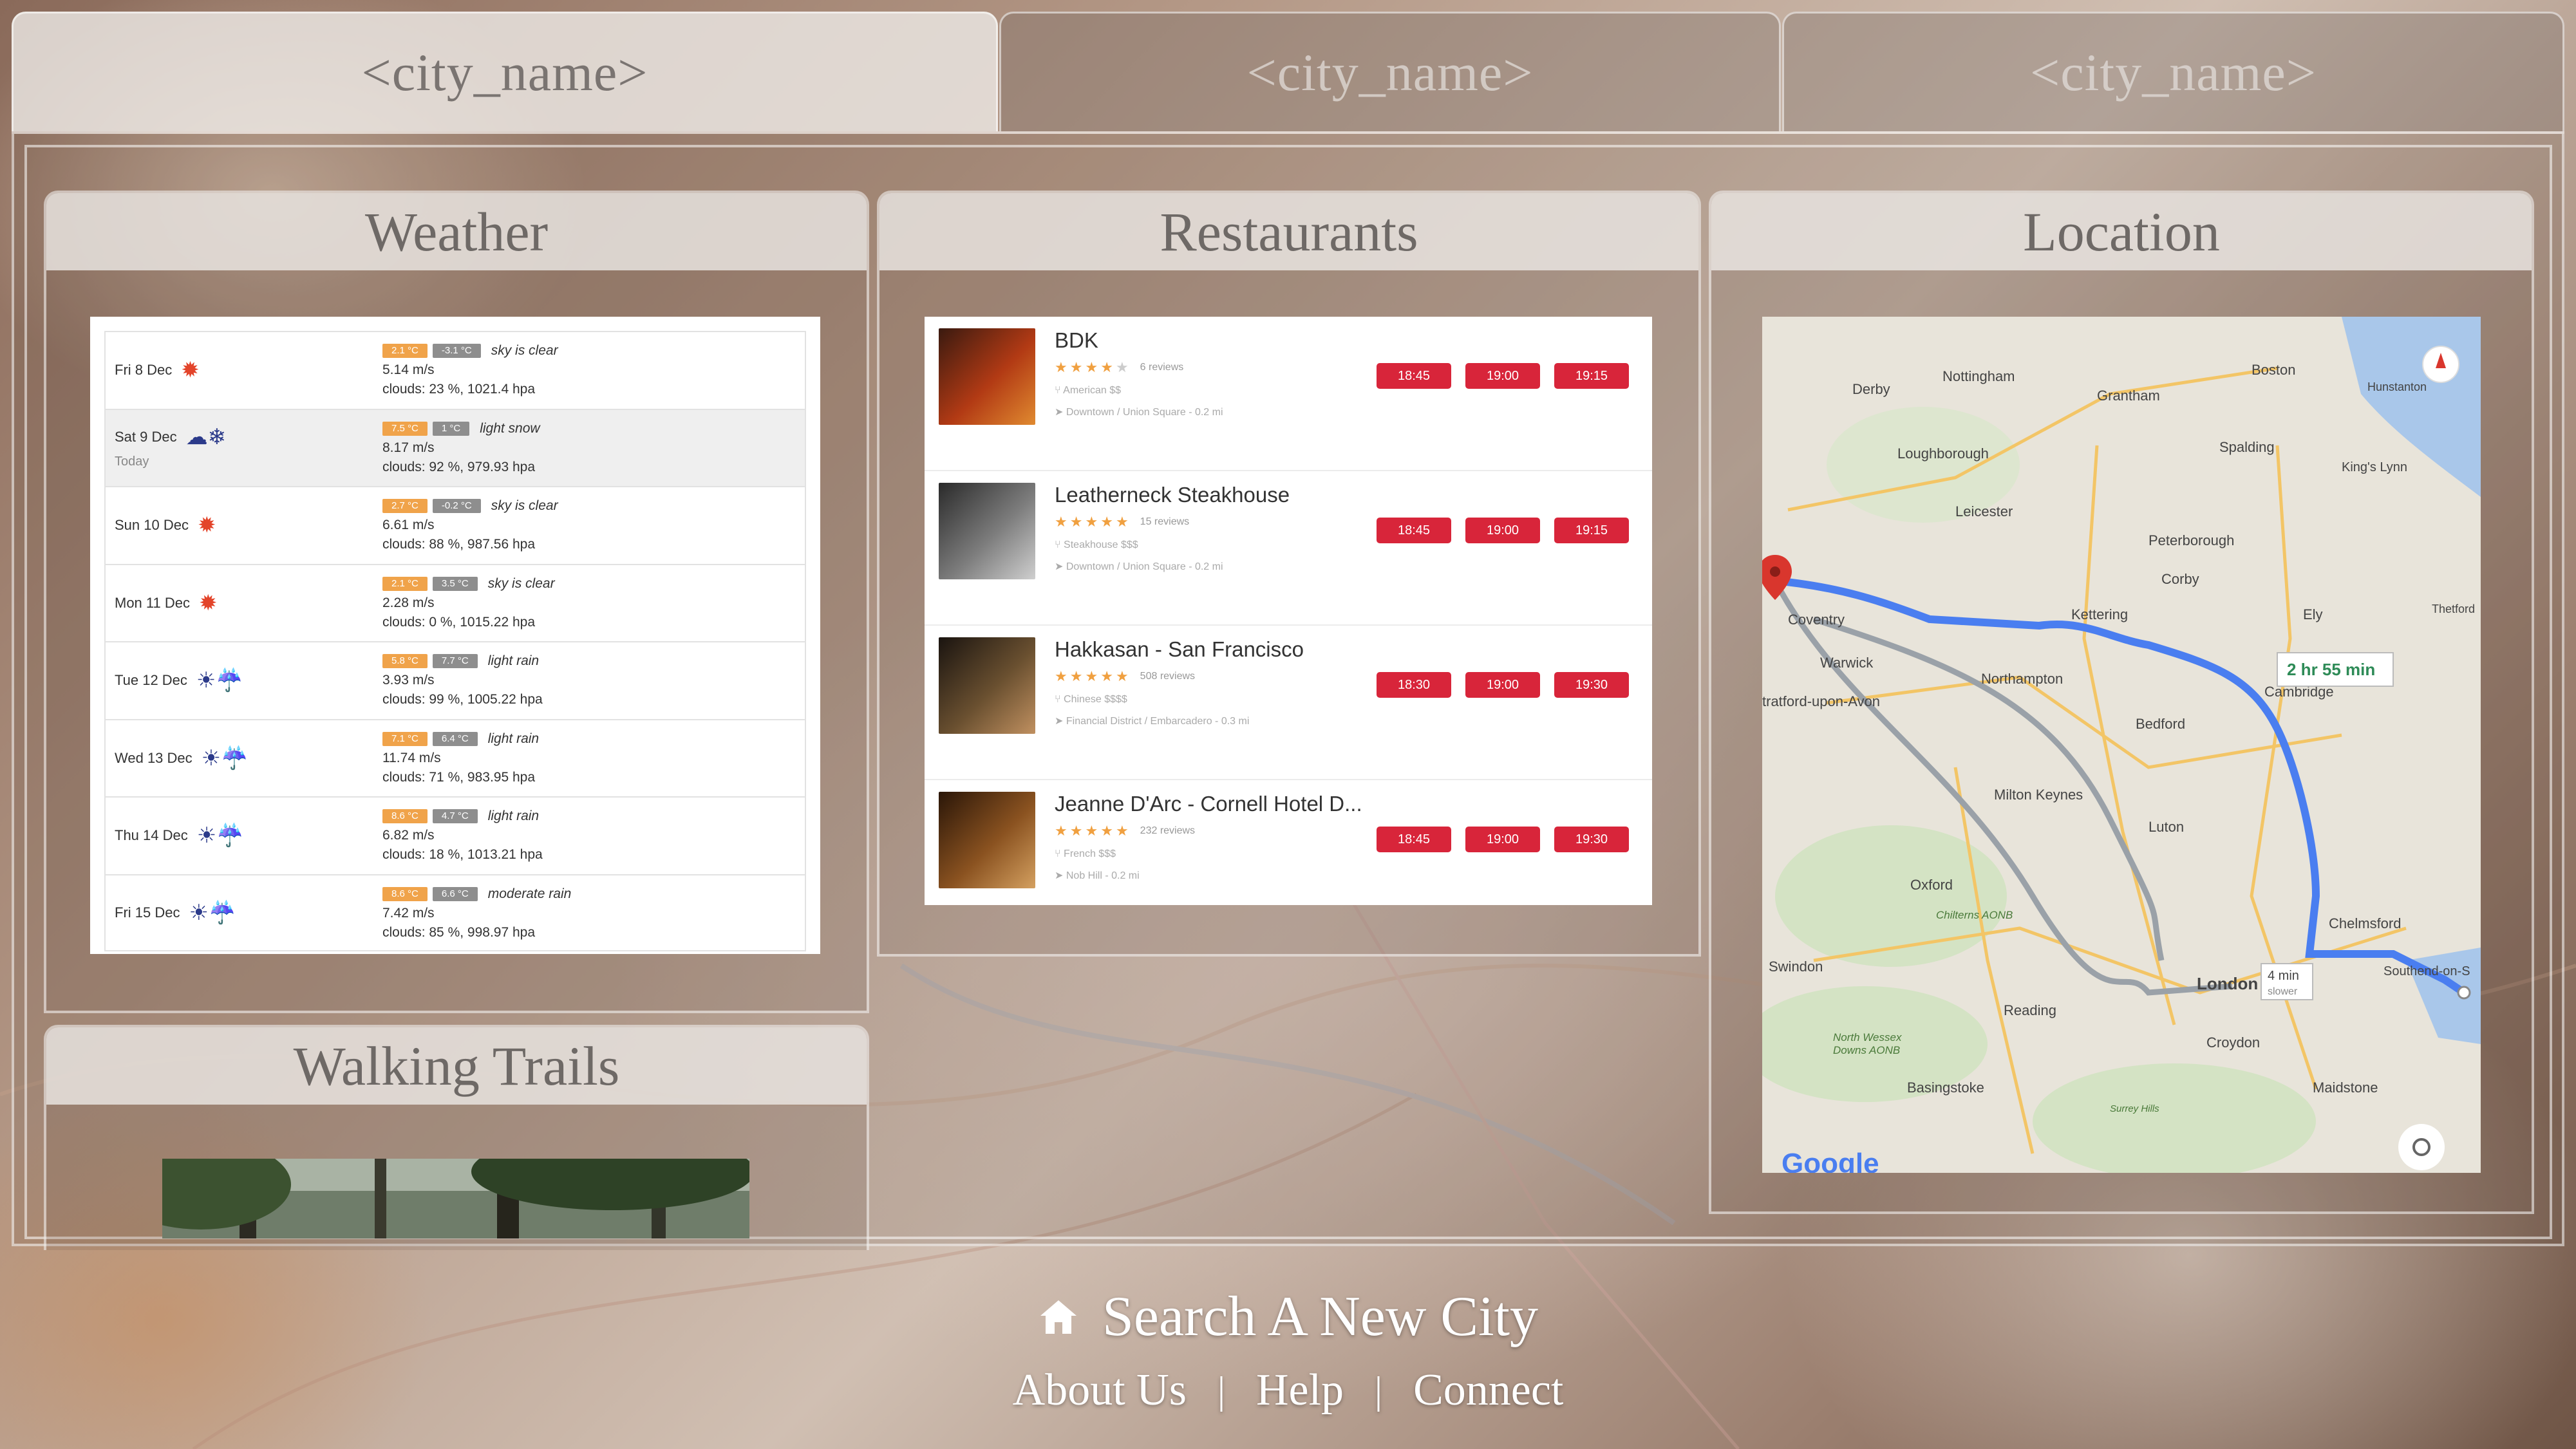 This screenshot has height=1449, width=2576. What do you see at coordinates (459, 544) in the screenshot?
I see `clouds-pressure: clouds: 88 %, 987.56 hpa` at bounding box center [459, 544].